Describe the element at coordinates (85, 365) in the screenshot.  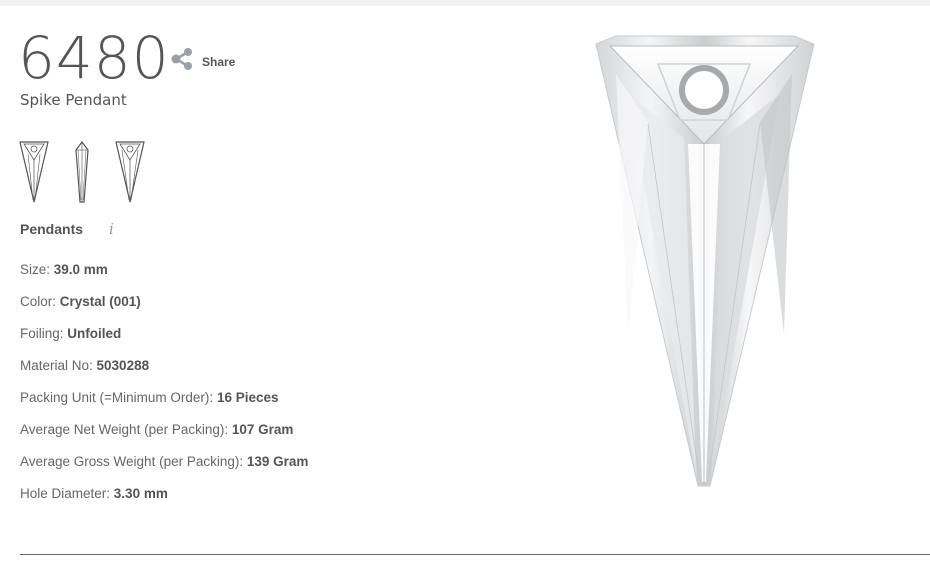
I see `spec-material-no: Material No: 5030288` at that location.